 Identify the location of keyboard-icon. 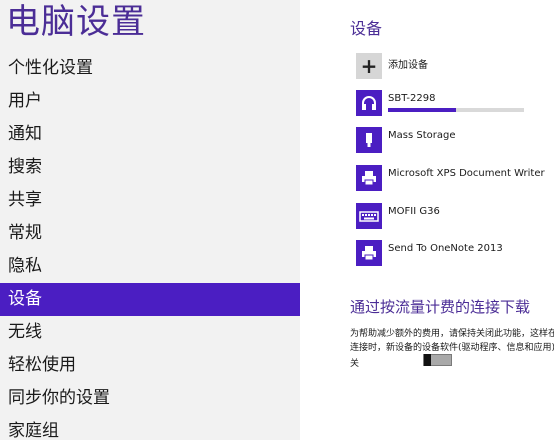
(369, 216).